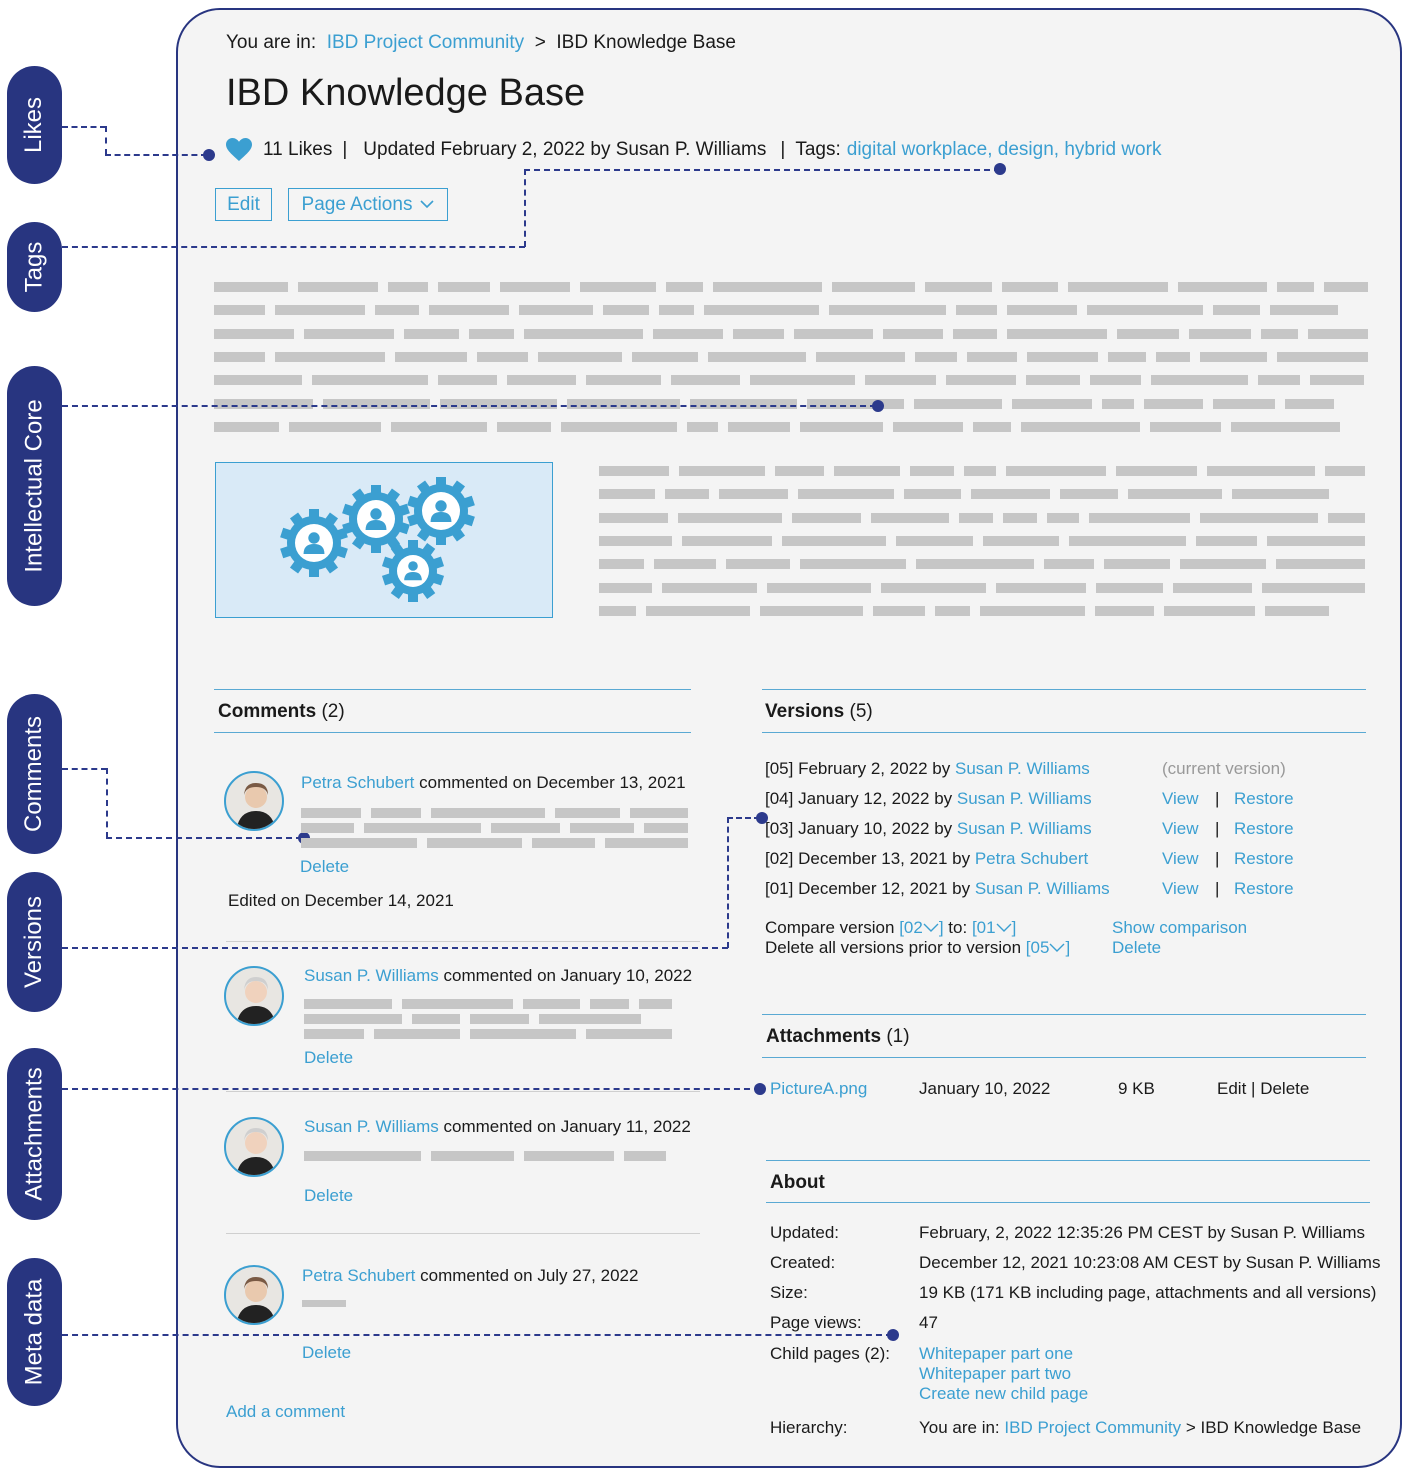 Image resolution: width=1410 pixels, height=1468 pixels. Describe the element at coordinates (285, 1412) in the screenshot. I see `add-comment-link: Add a comment` at that location.